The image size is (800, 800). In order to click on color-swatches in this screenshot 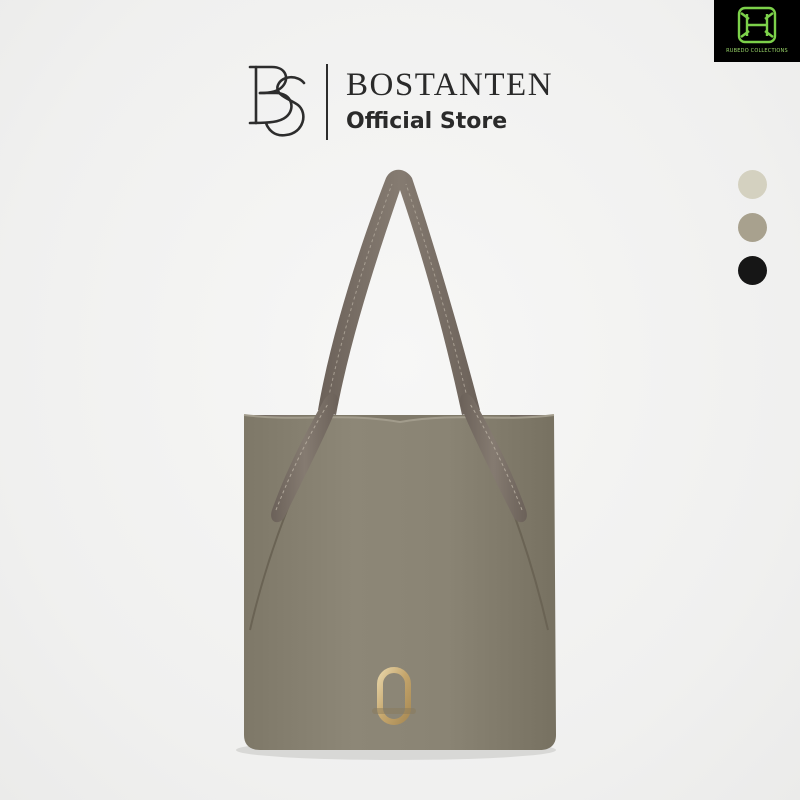, I will do `click(752, 227)`.